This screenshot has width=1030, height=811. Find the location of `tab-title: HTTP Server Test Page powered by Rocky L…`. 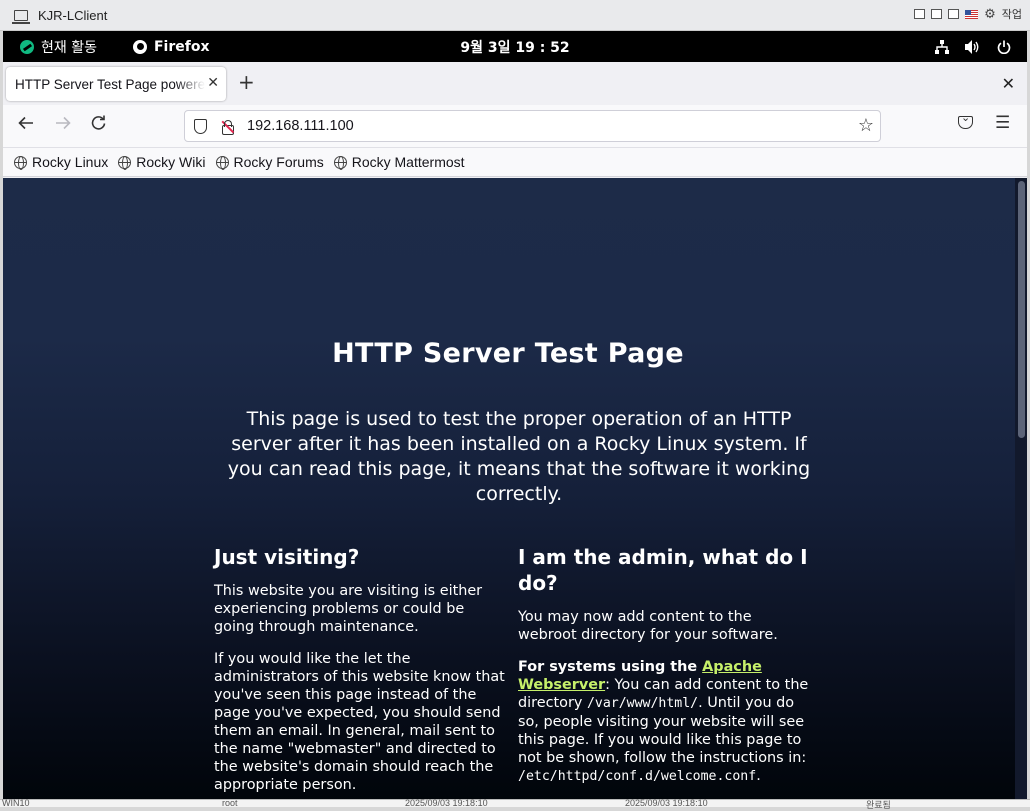

tab-title: HTTP Server Test Page powered by Rocky L… is located at coordinates (110, 84).